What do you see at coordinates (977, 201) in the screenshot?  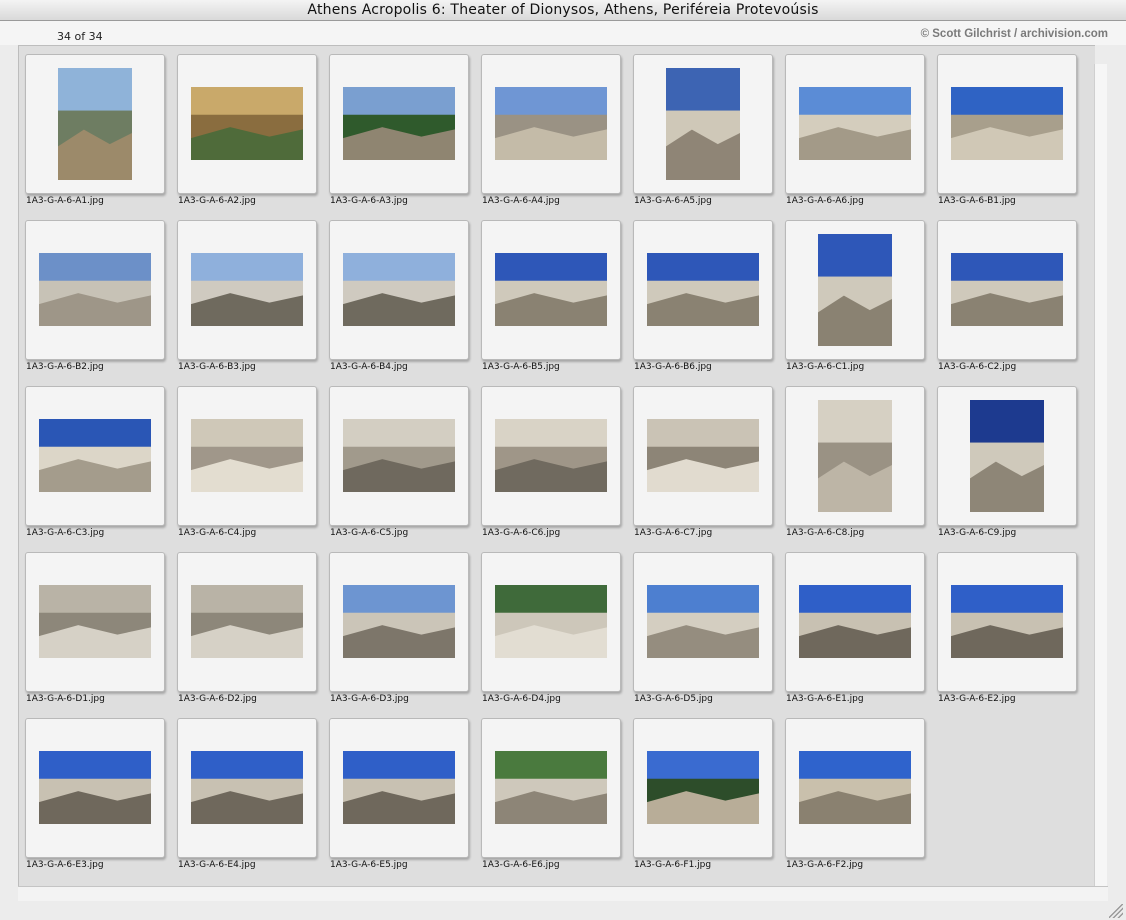 I see `filename-label: 1A3-G-A-6-B1.jpg` at bounding box center [977, 201].